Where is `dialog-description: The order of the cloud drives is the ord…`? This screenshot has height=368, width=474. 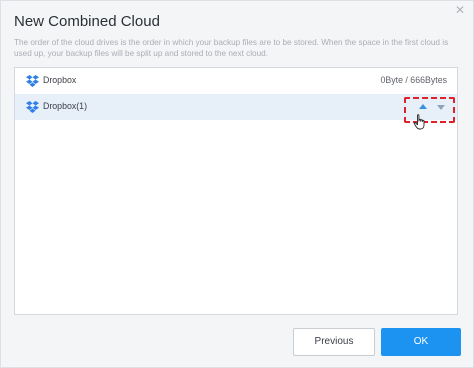 dialog-description: The order of the cloud drives is the ord… is located at coordinates (231, 48).